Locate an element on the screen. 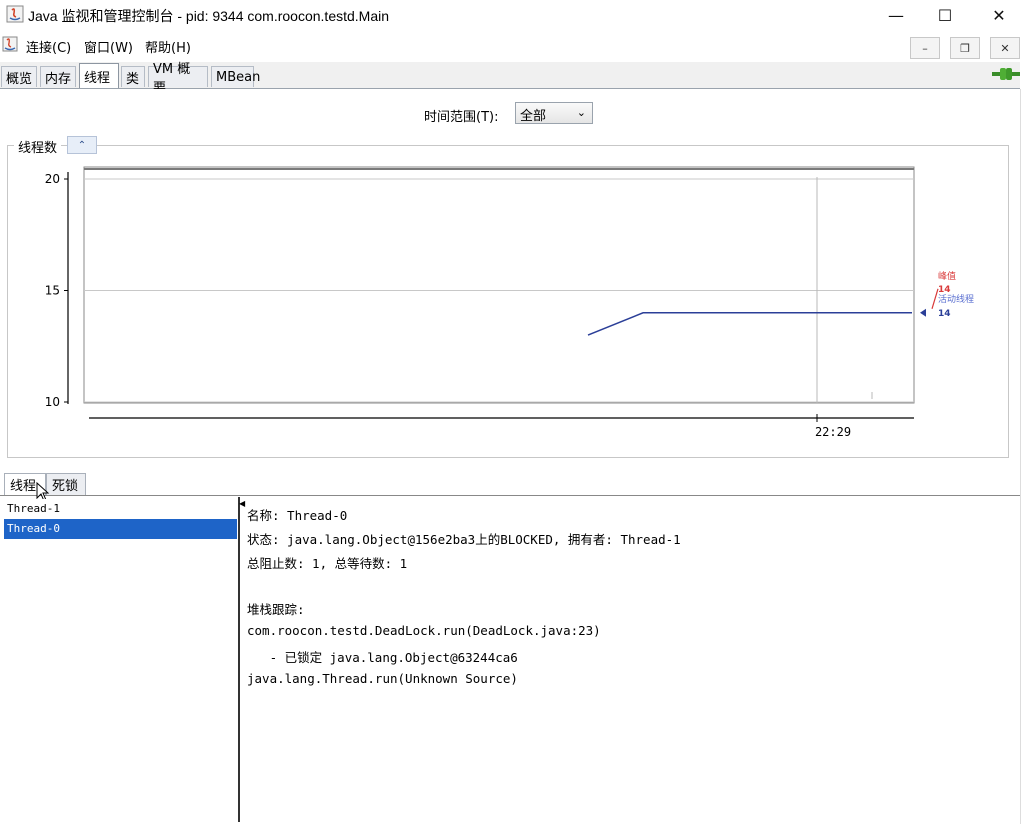  stack-frame: java.lang.Thread.run(Unknown Source) is located at coordinates (382, 678).